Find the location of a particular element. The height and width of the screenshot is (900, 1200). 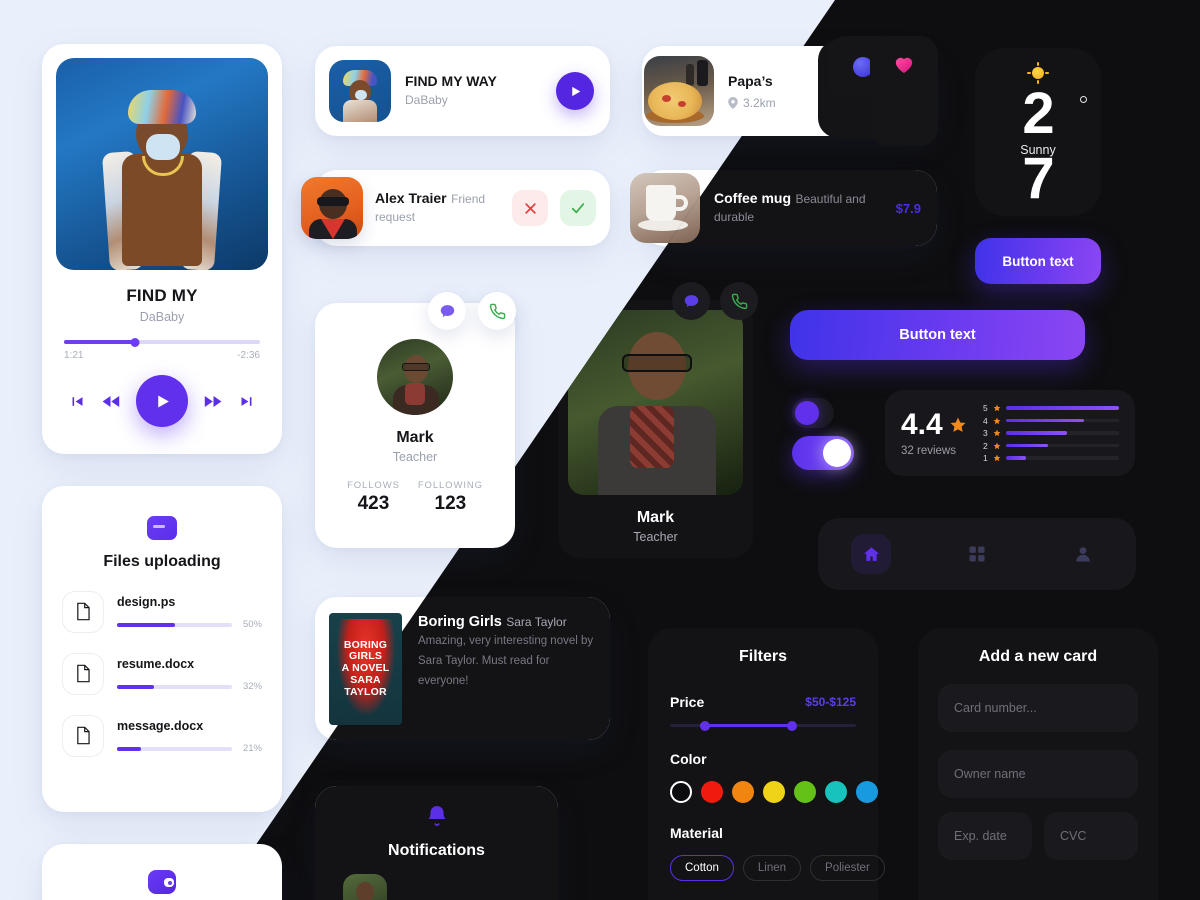

location-pin-icon is located at coordinates (733, 102).